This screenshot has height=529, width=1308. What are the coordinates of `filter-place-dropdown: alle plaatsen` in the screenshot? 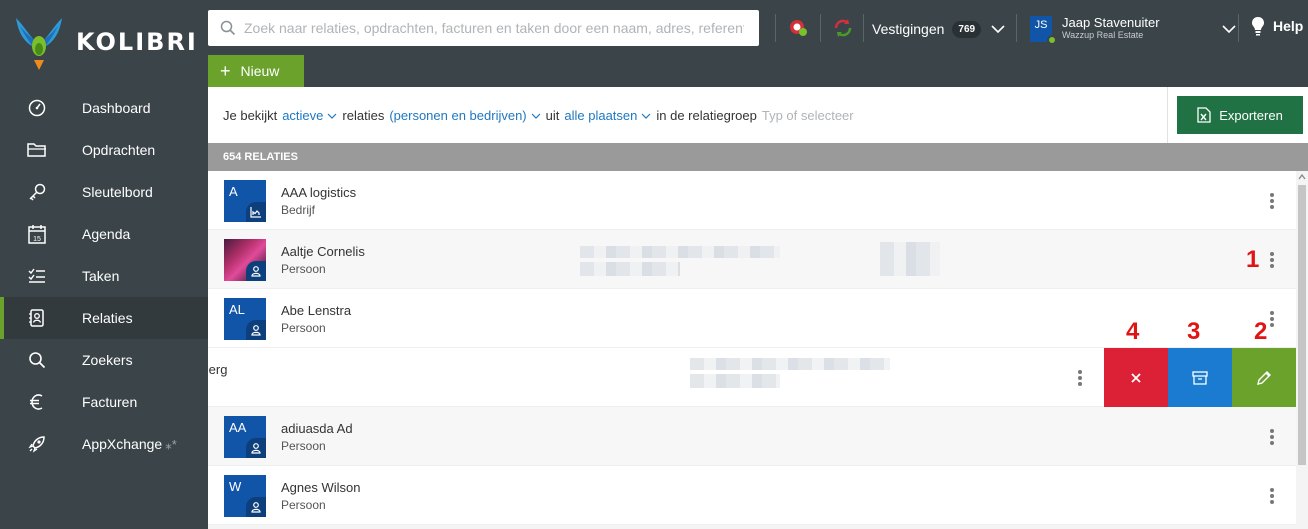 It's located at (600, 115).